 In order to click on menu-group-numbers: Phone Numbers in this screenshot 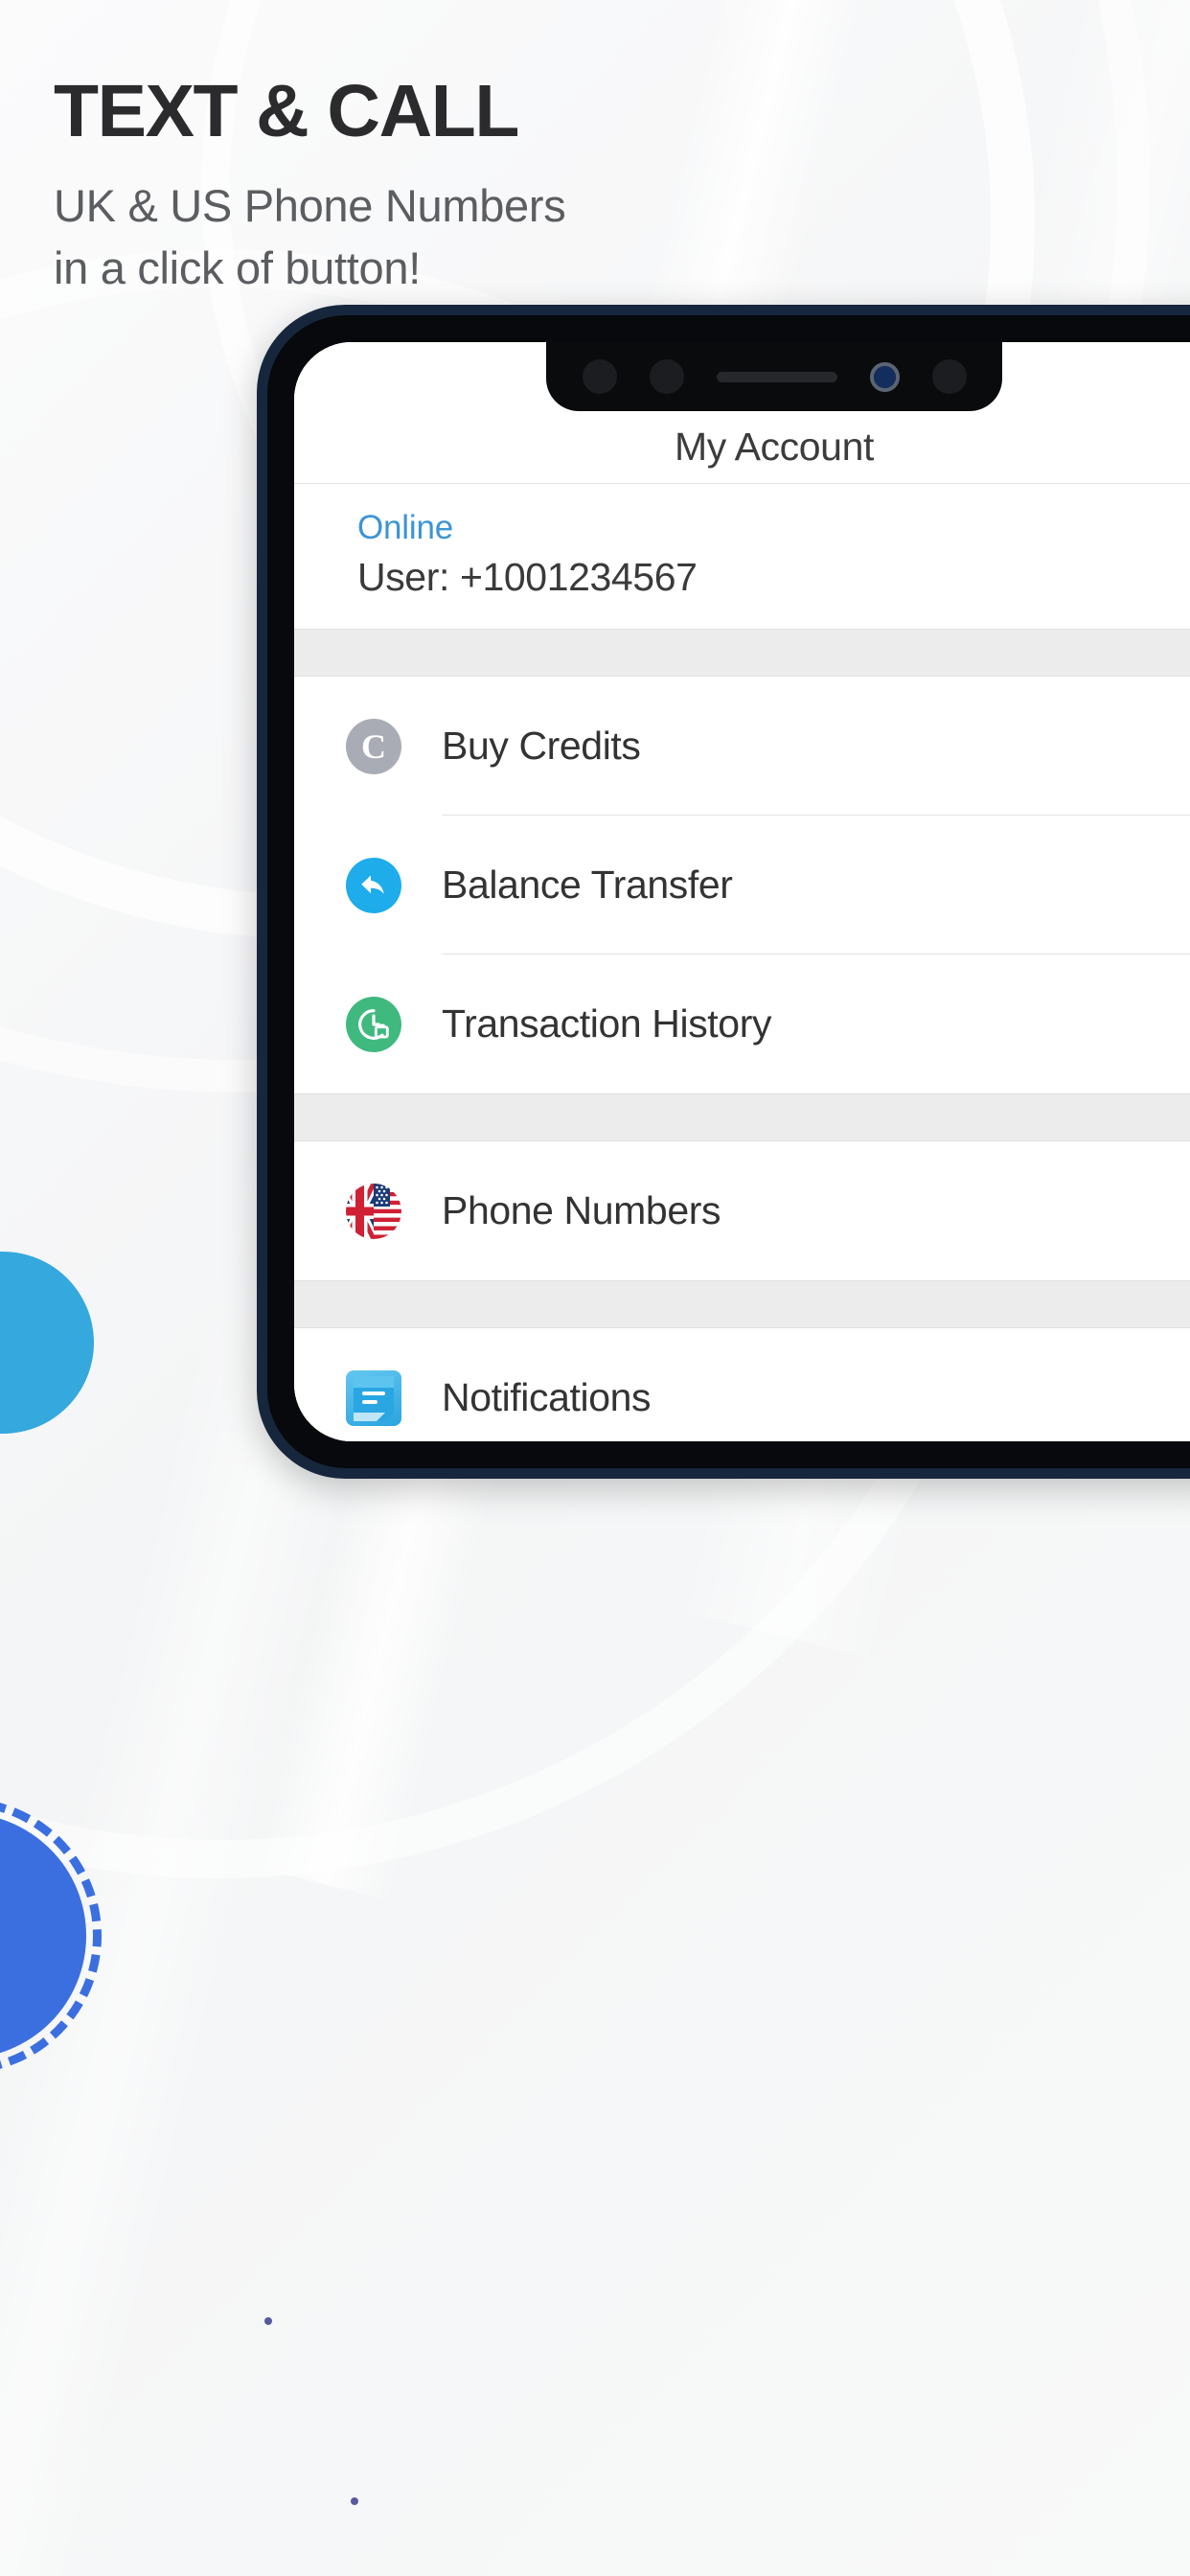, I will do `click(742, 1210)`.